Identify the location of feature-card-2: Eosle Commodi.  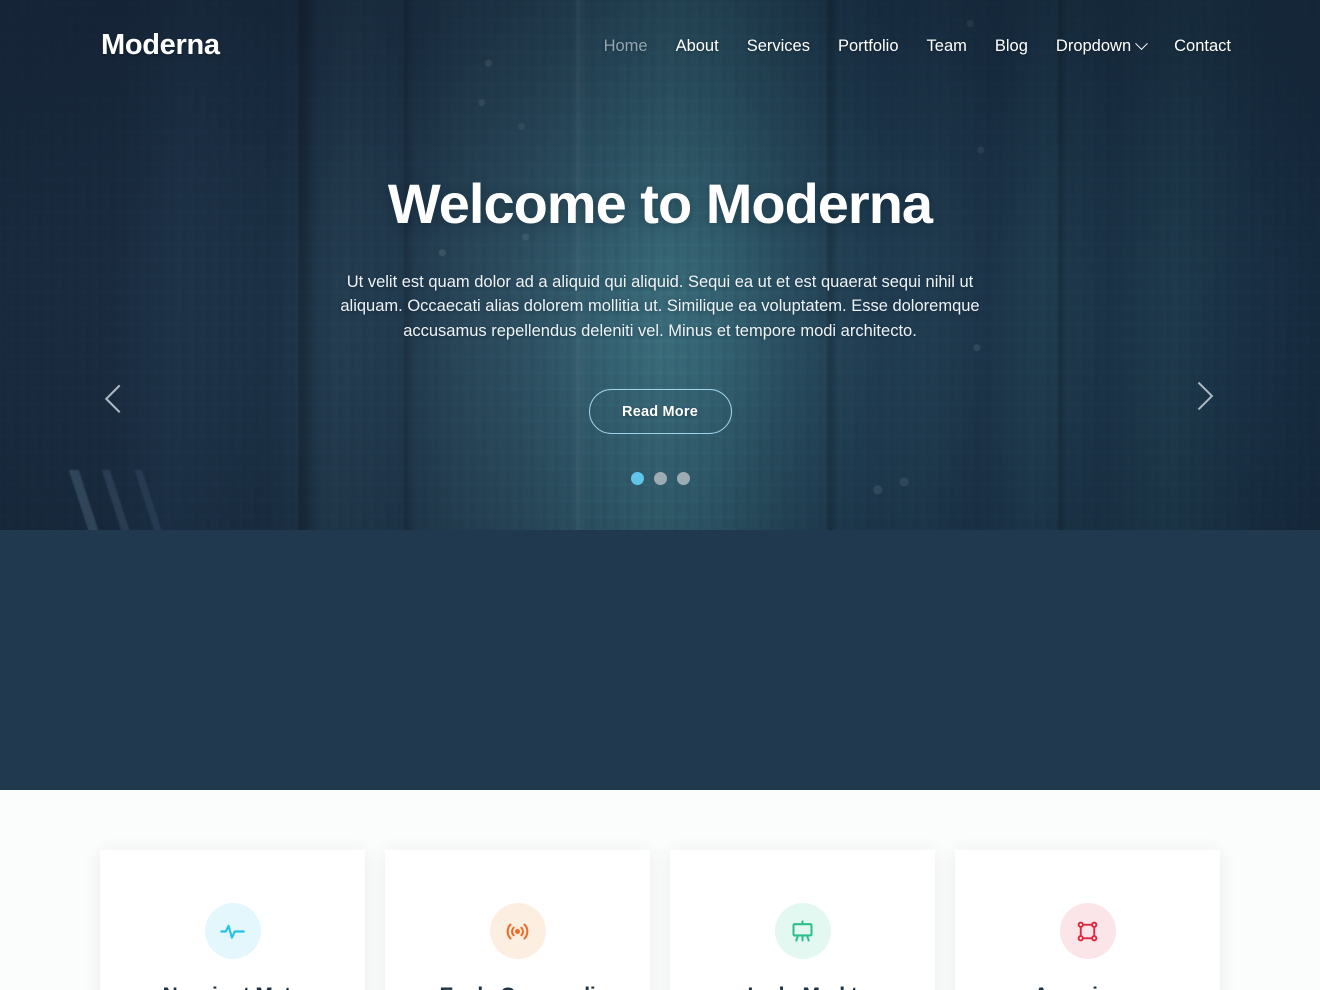
(517, 920).